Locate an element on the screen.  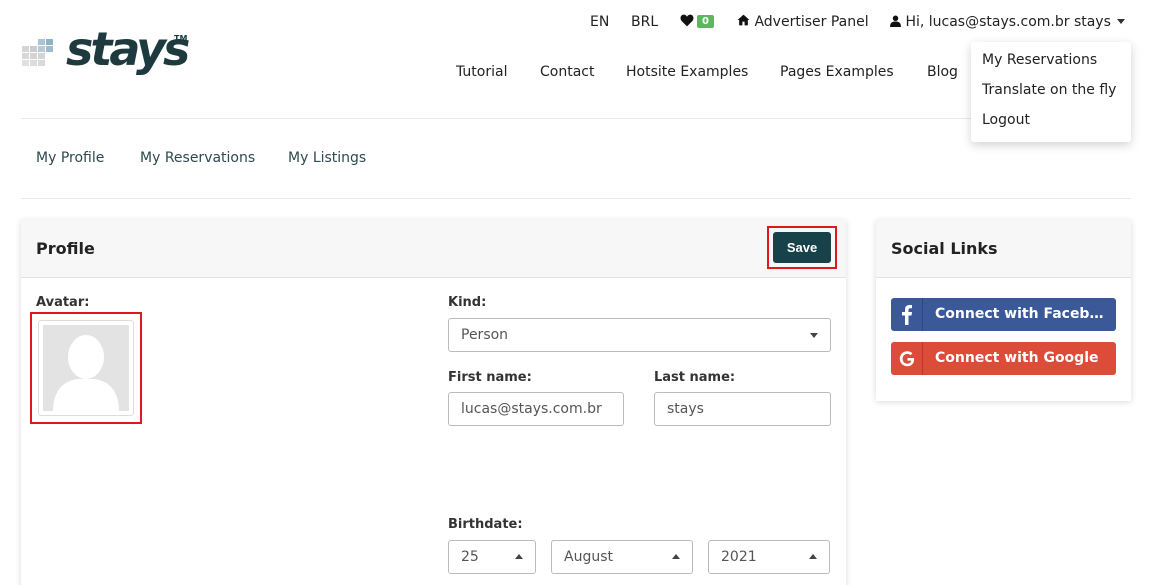
menu-item-translate-on-the-fly: Translate on the fly is located at coordinates (1049, 90).